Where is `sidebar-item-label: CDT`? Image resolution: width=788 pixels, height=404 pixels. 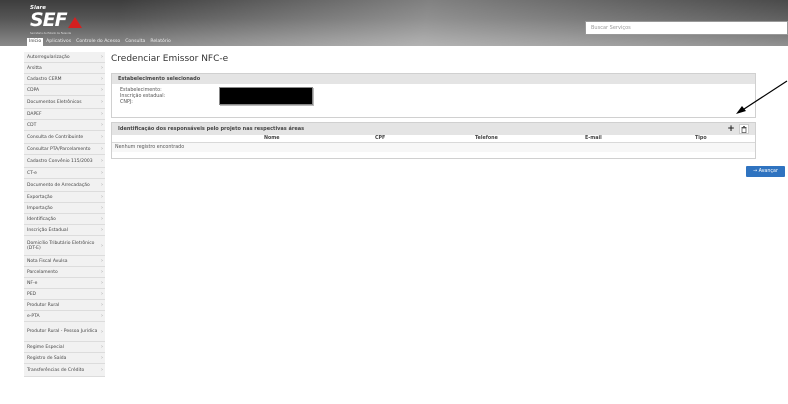
sidebar-item-label: CDT is located at coordinates (32, 125).